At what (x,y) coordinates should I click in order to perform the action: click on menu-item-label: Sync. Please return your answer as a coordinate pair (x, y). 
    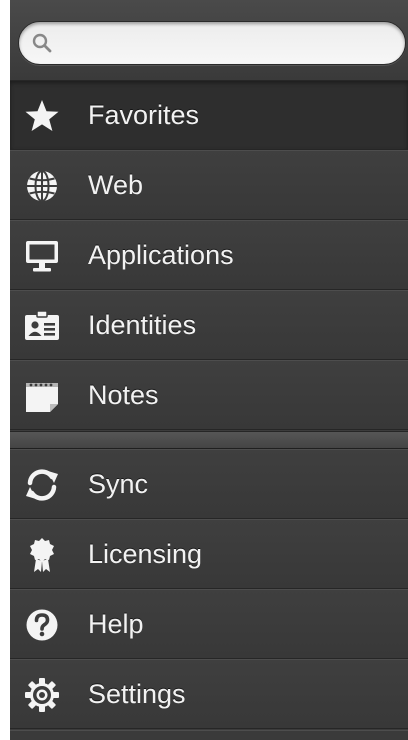
    Looking at the image, I should click on (118, 484).